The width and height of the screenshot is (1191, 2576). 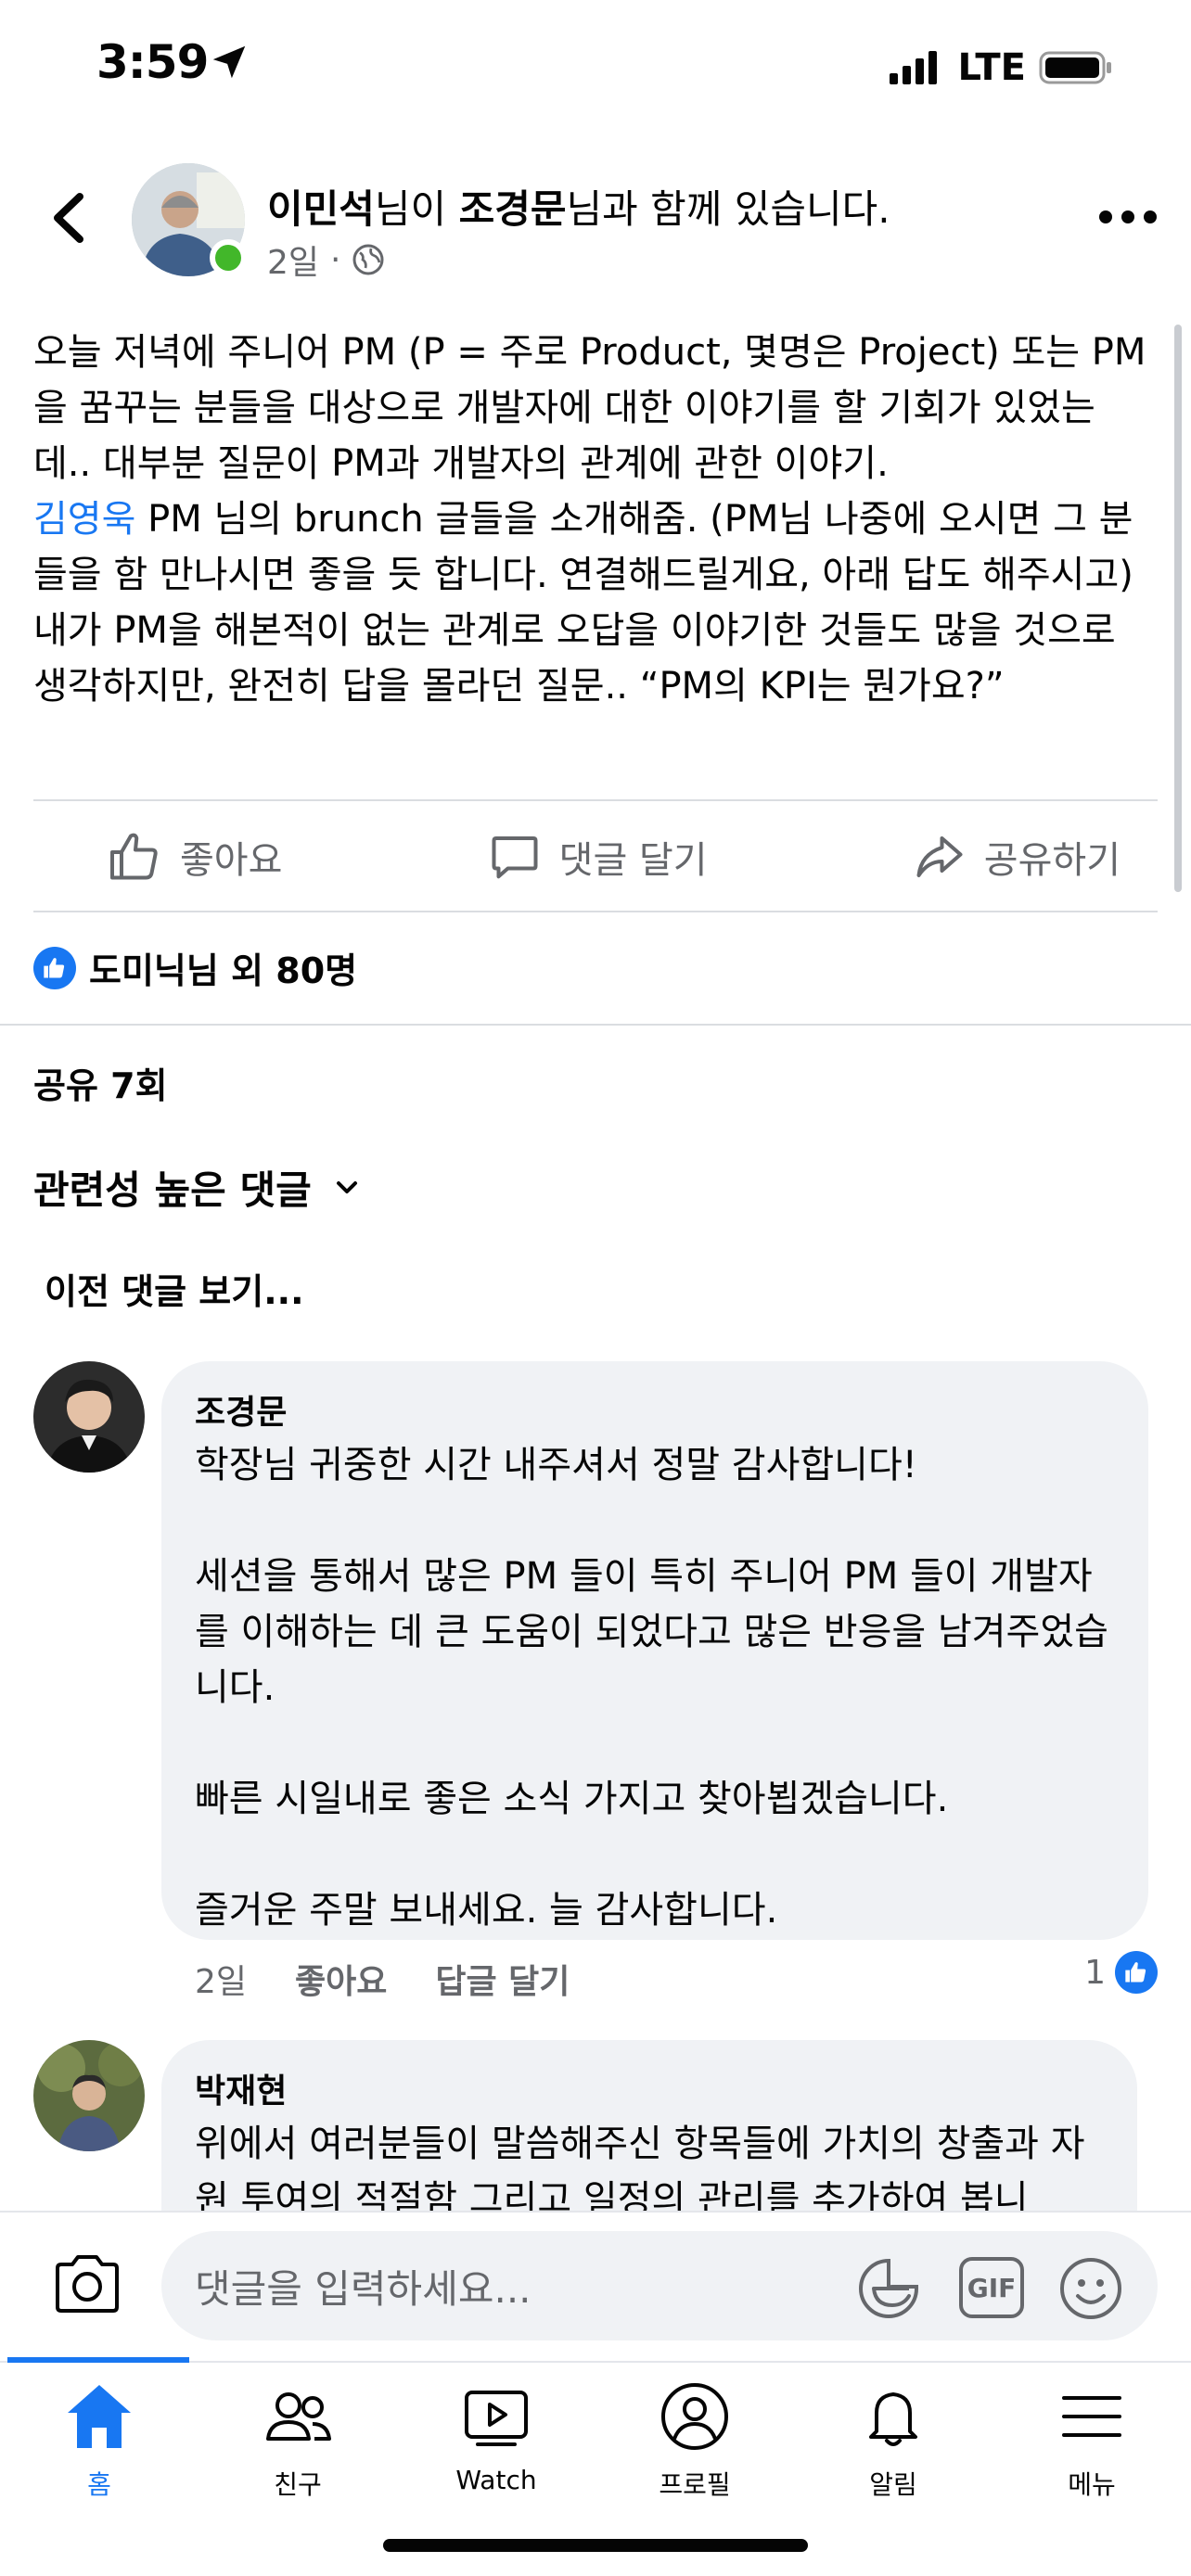 What do you see at coordinates (321, 209) in the screenshot?
I see `author-name: 이민석` at bounding box center [321, 209].